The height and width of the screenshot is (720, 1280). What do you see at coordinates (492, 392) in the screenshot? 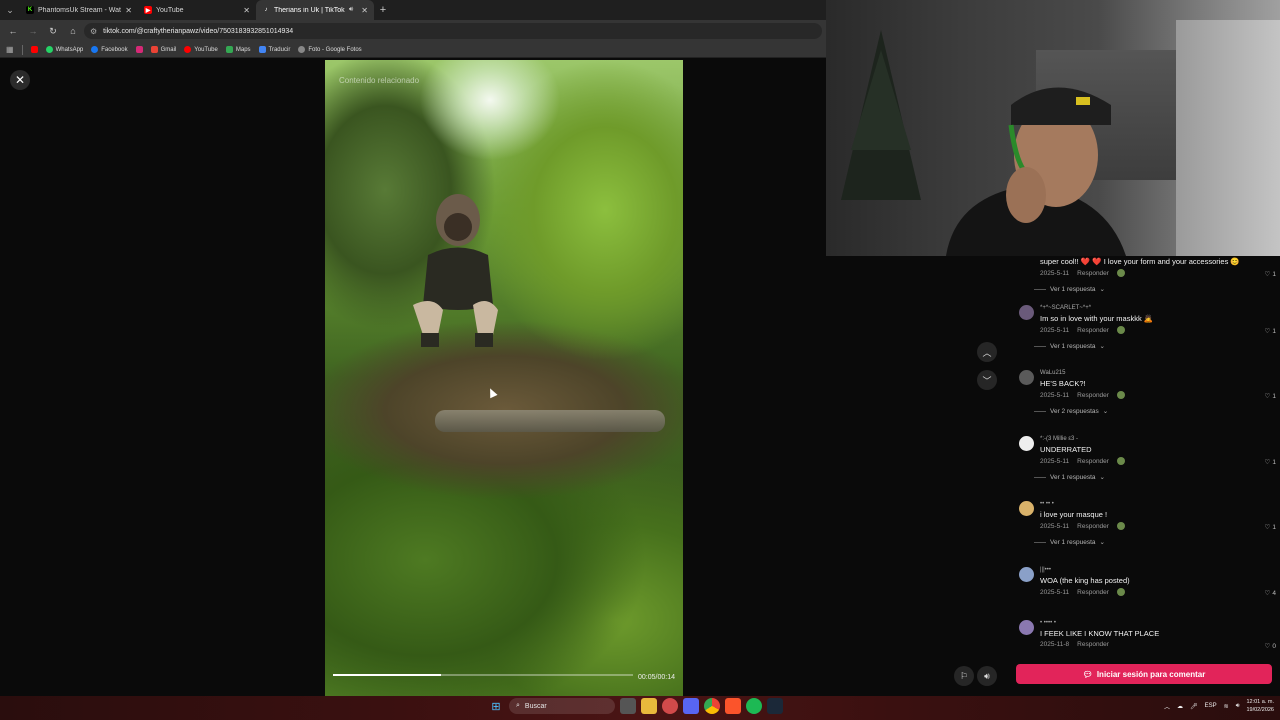
I see `mouse-cursor-icon` at bounding box center [492, 392].